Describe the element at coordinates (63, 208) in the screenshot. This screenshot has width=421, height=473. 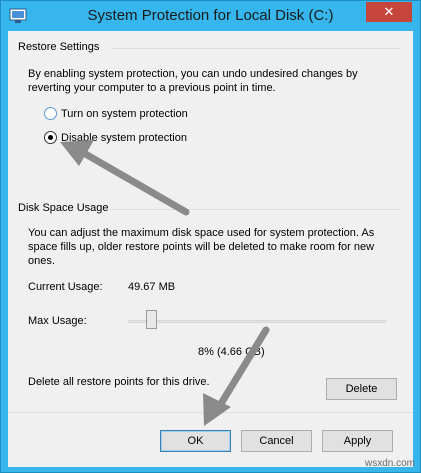
I see `disk-space-heading: Disk Space Usage` at that location.